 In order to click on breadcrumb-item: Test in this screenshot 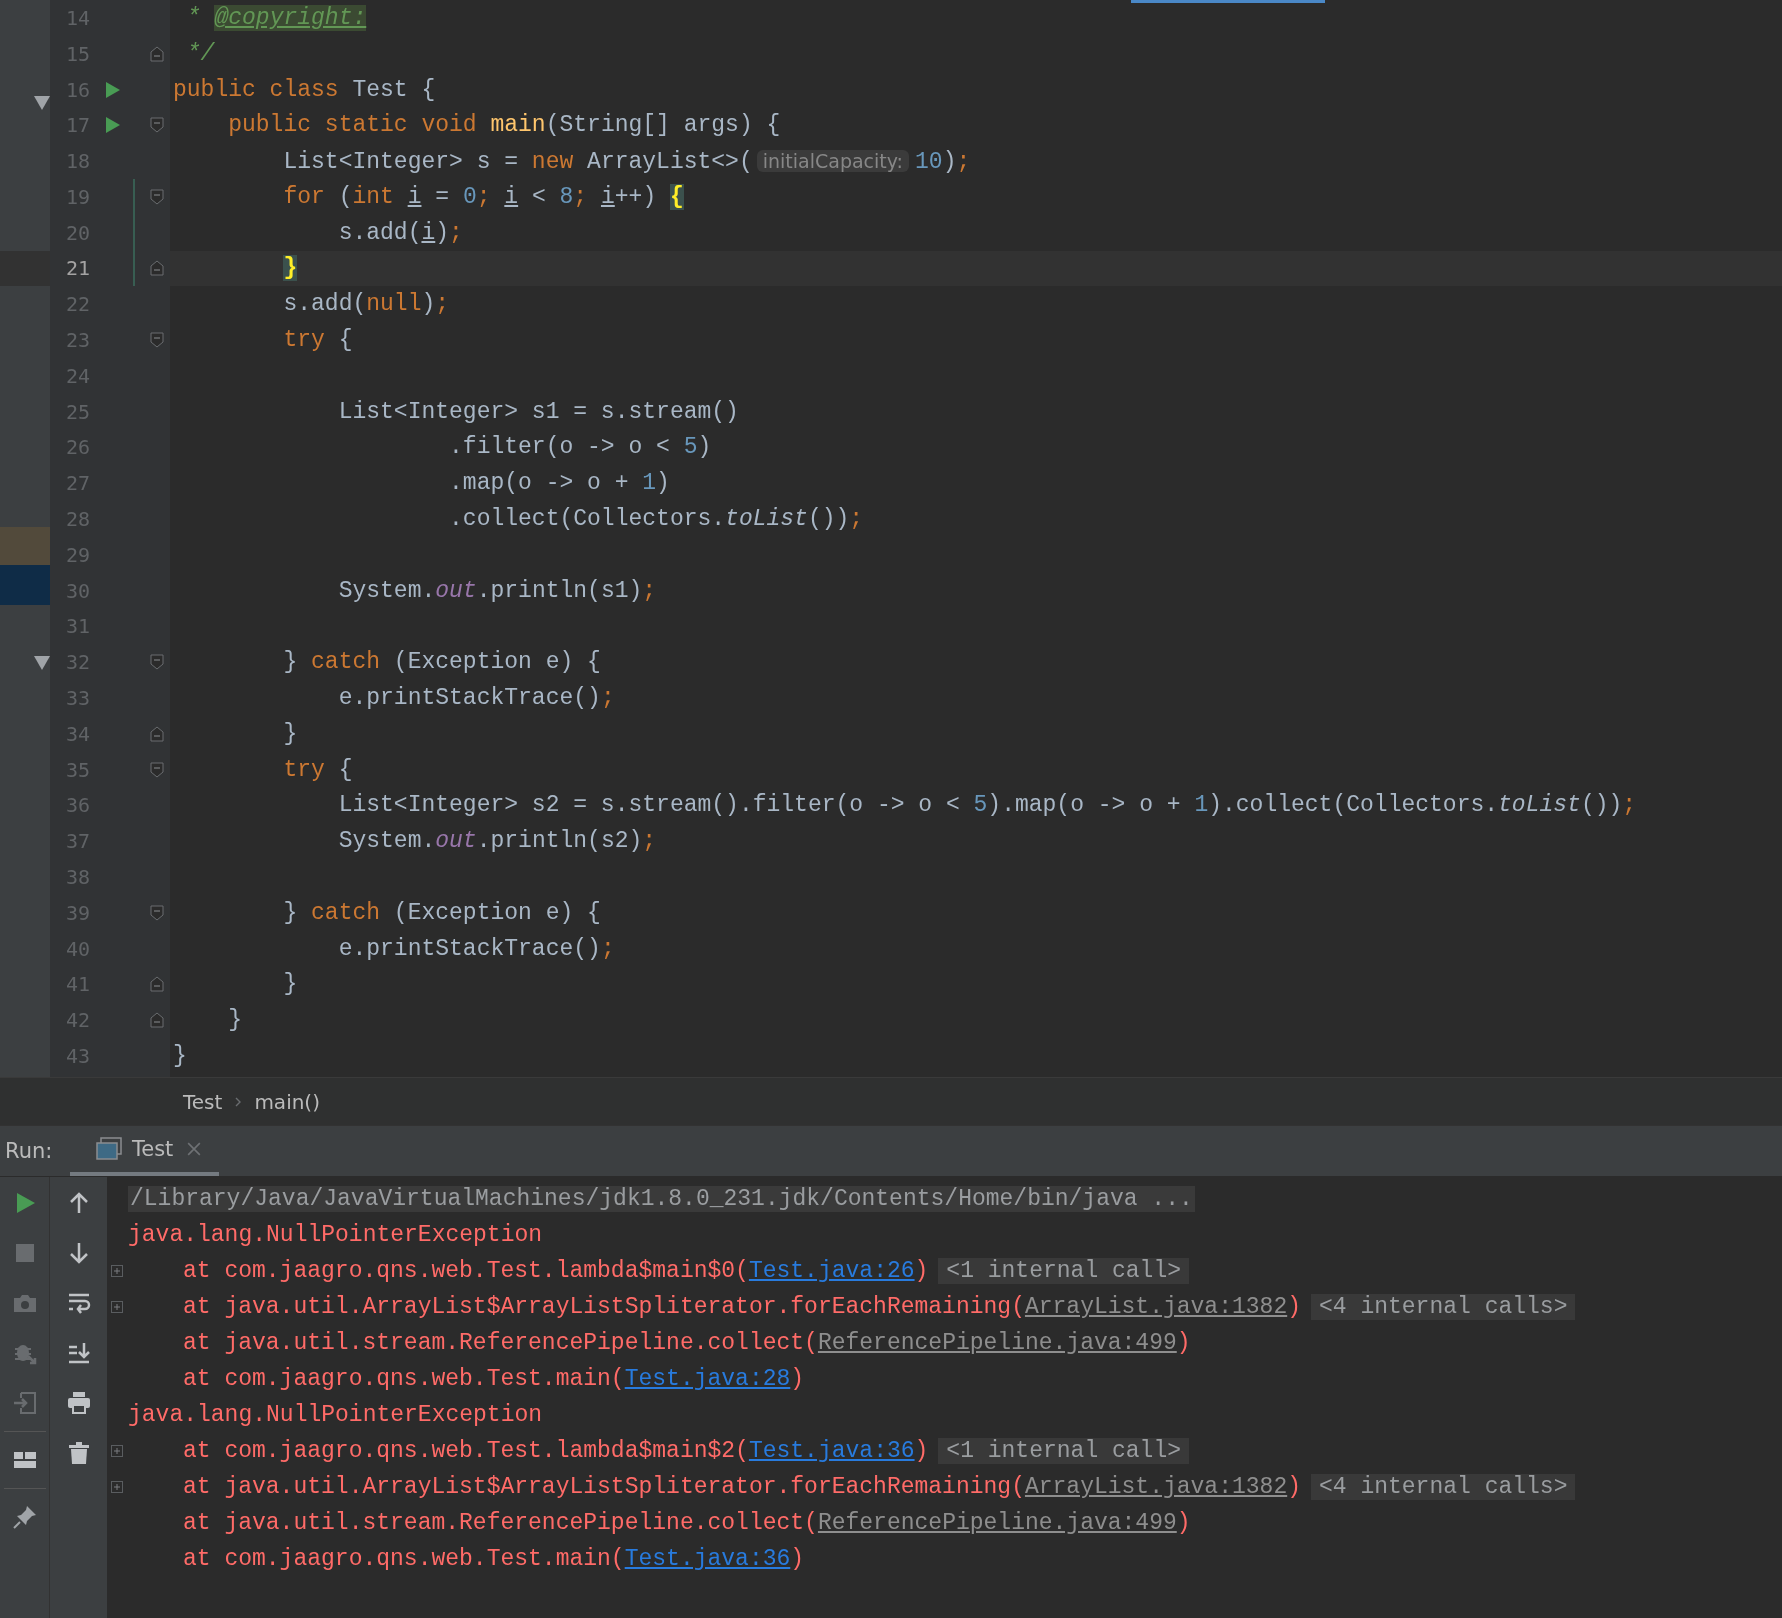, I will do `click(203, 1101)`.